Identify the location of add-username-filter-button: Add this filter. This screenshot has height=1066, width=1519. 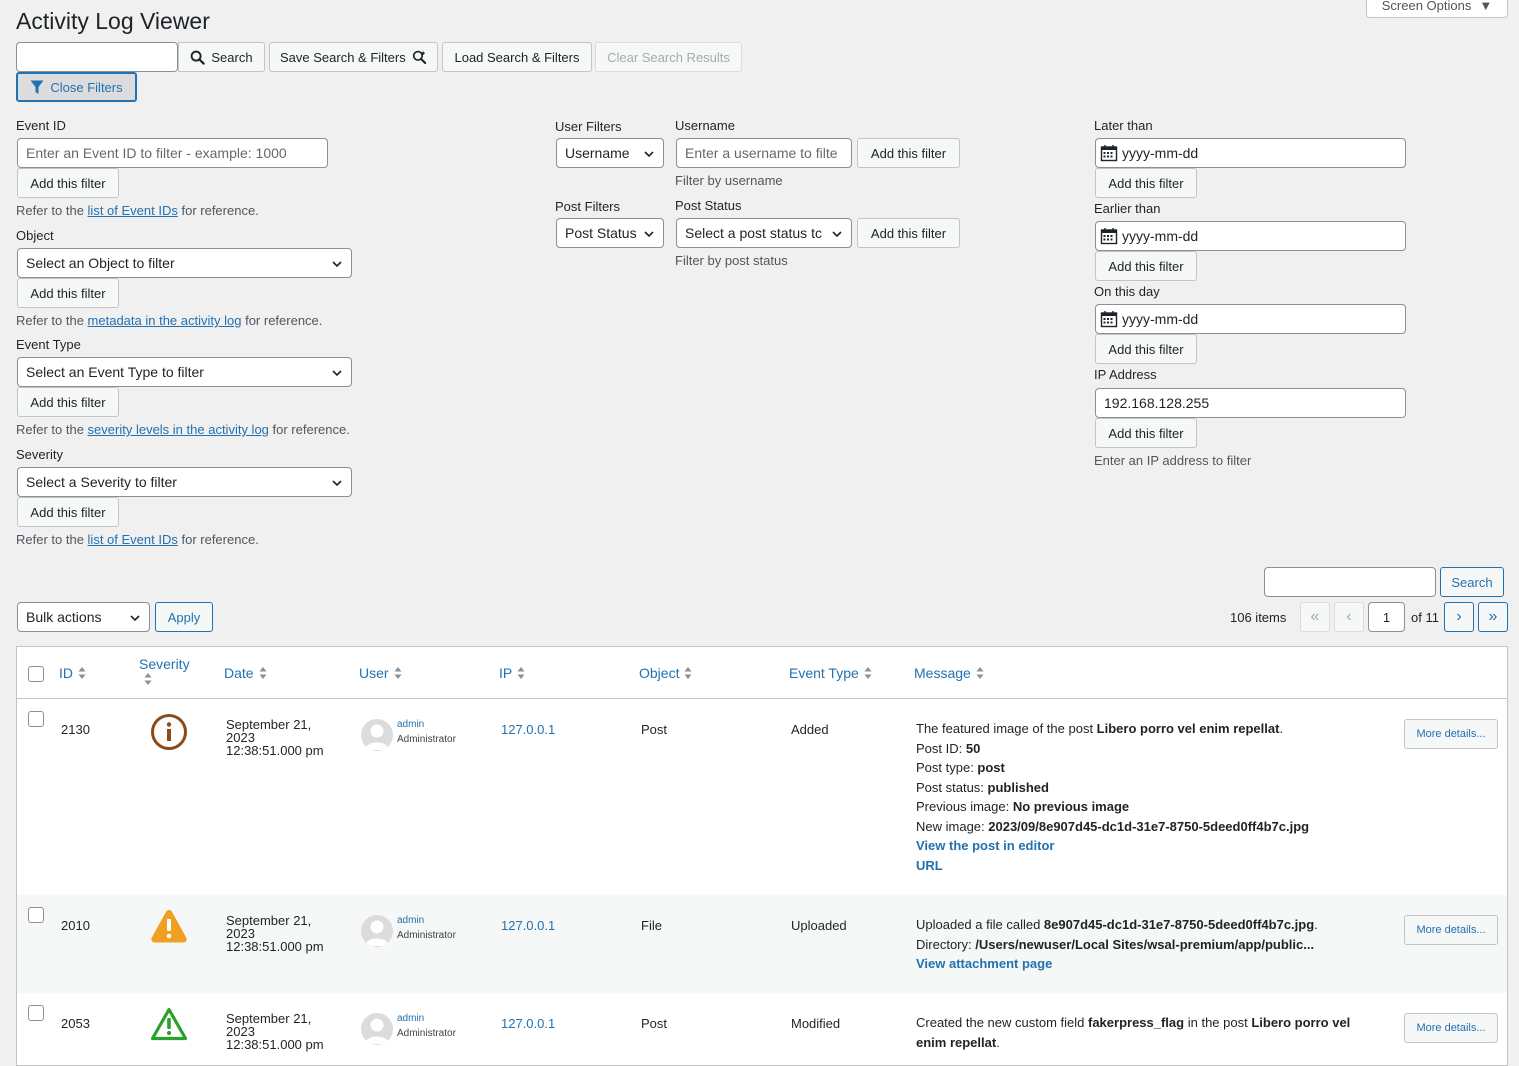
(908, 153).